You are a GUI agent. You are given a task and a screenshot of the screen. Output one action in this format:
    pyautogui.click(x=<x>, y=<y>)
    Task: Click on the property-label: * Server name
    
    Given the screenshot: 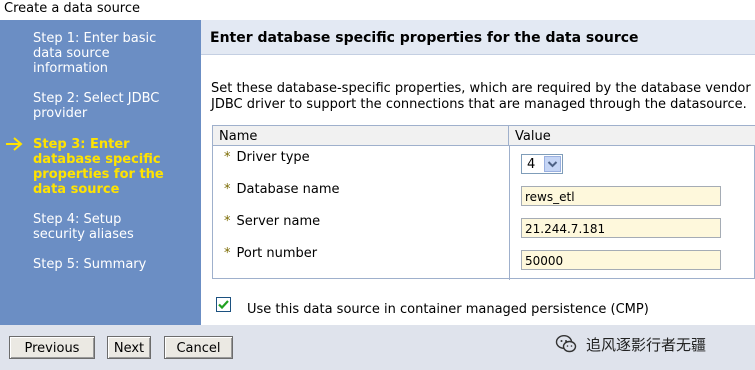 What is the action you would take?
    pyautogui.click(x=272, y=221)
    